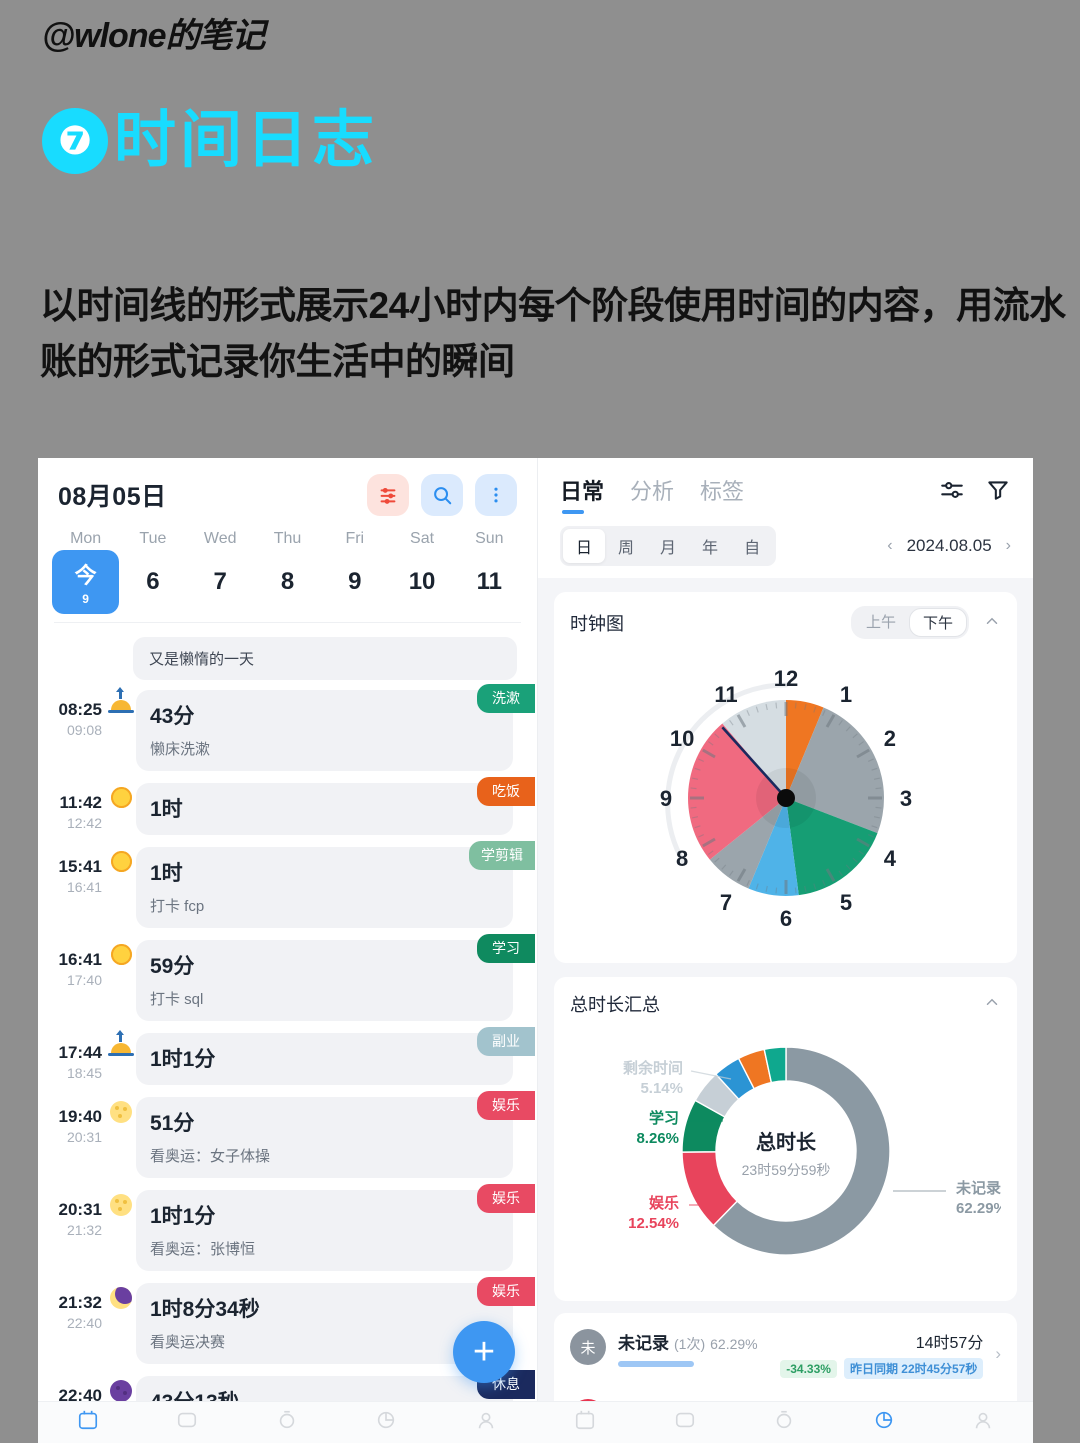  I want to click on prev-date-icon: ‹, so click(889, 546).